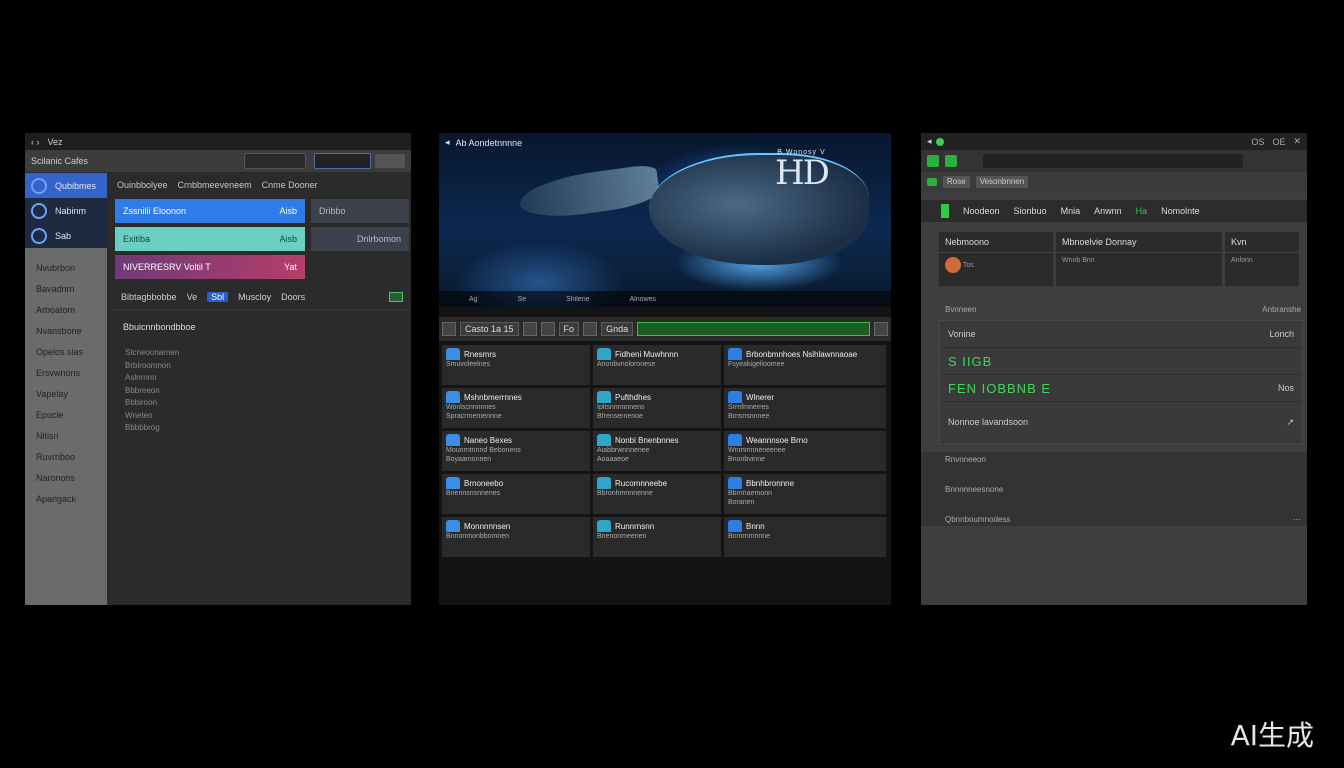 This screenshot has width=1344, height=768. What do you see at coordinates (66, 235) in the screenshot?
I see `sidebar-item-3: Sab` at bounding box center [66, 235].